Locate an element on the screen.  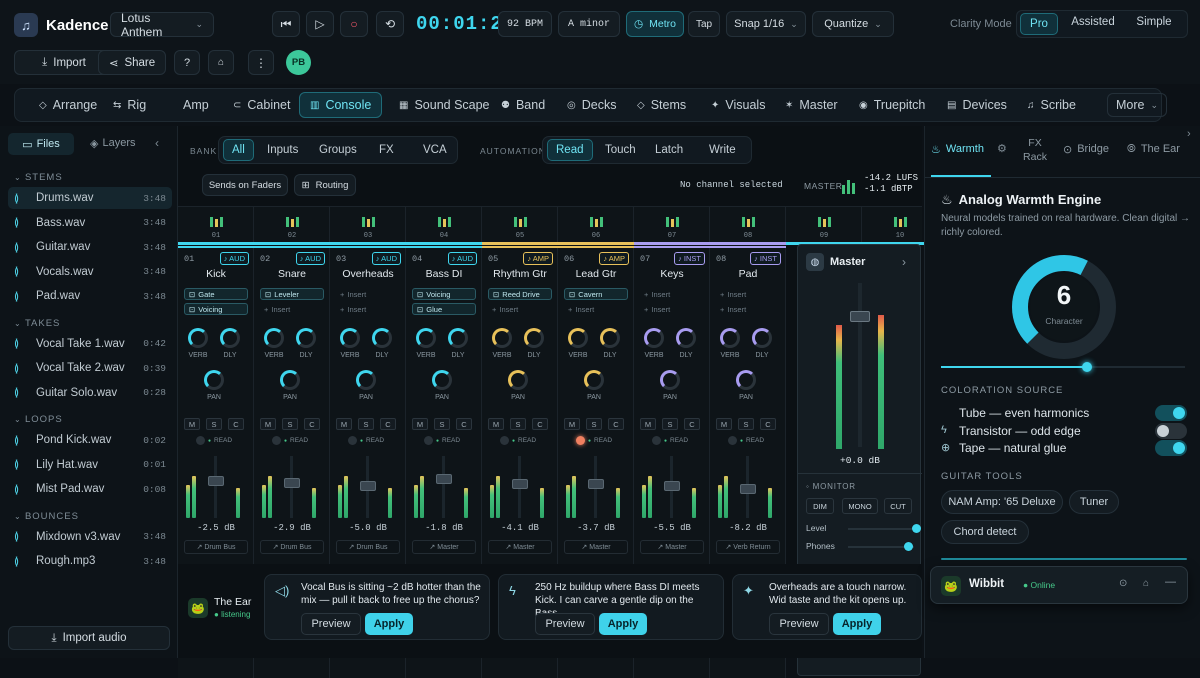
nav-truepitch: ◉ Truepitch is located at coordinates (892, 105).